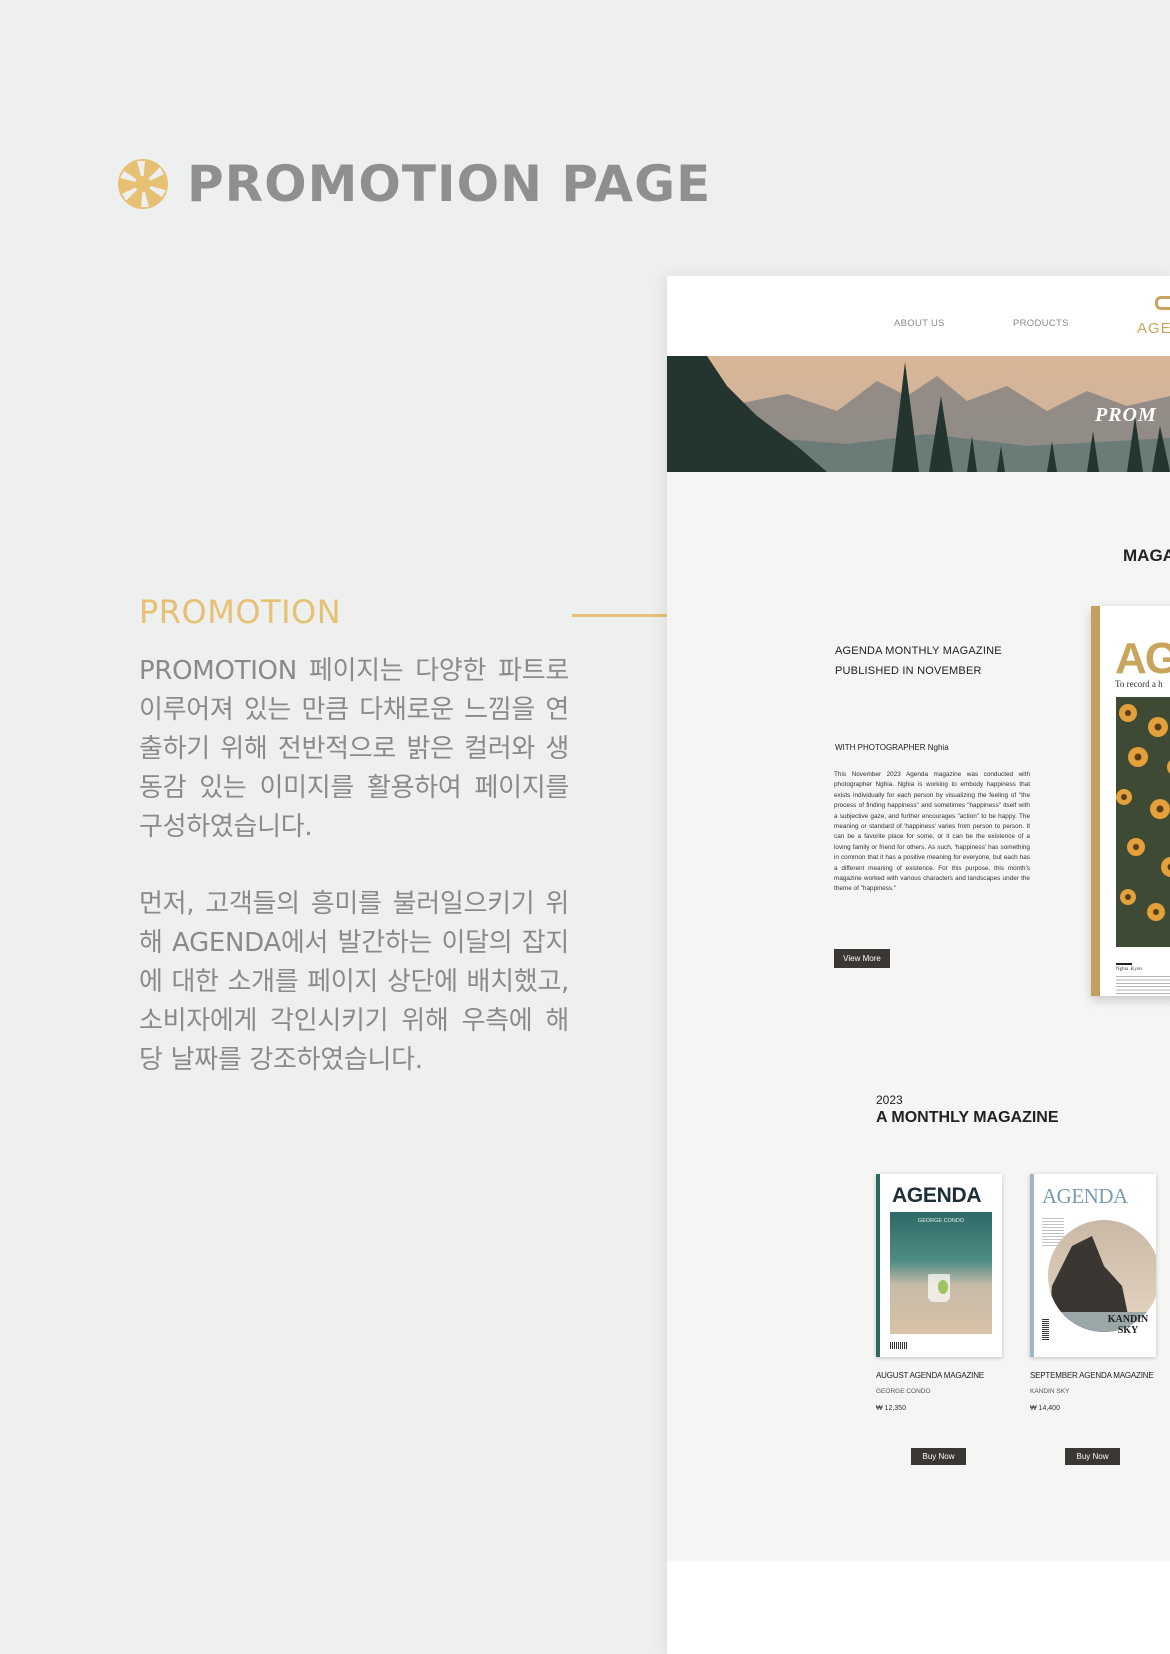 Image resolution: width=1170 pixels, height=1654 pixels. I want to click on view-more-button: View More, so click(862, 958).